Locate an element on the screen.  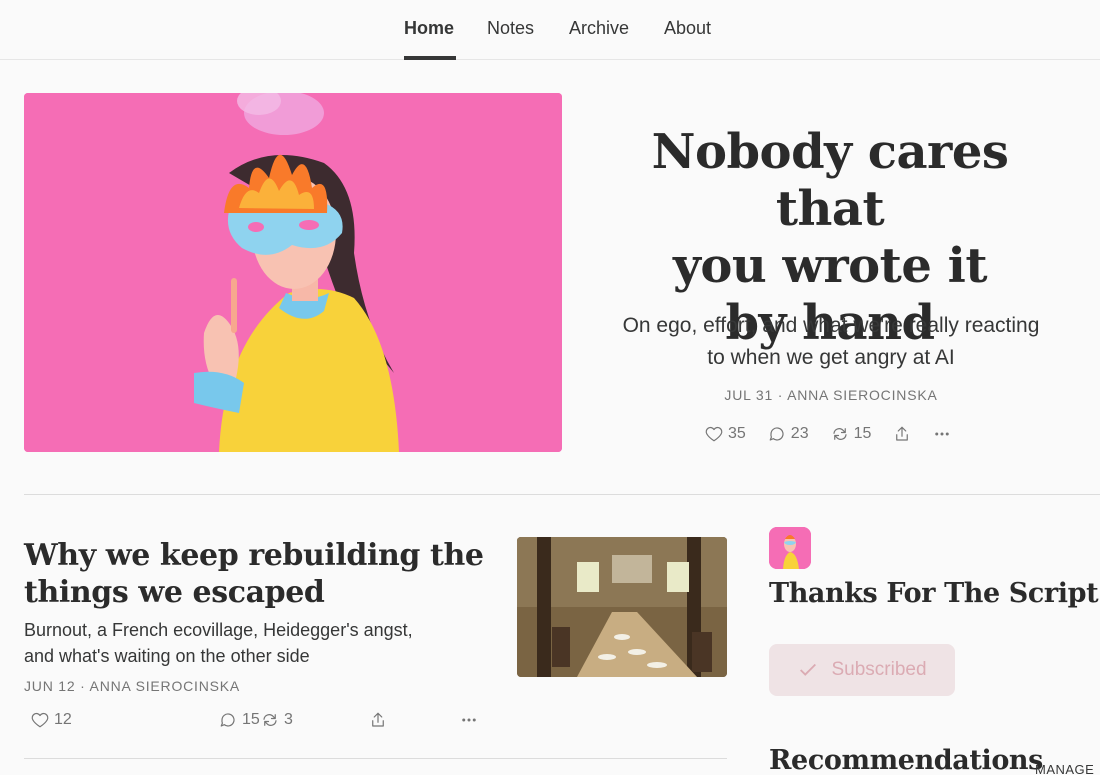
restack-count: 15 is located at coordinates (862, 433).